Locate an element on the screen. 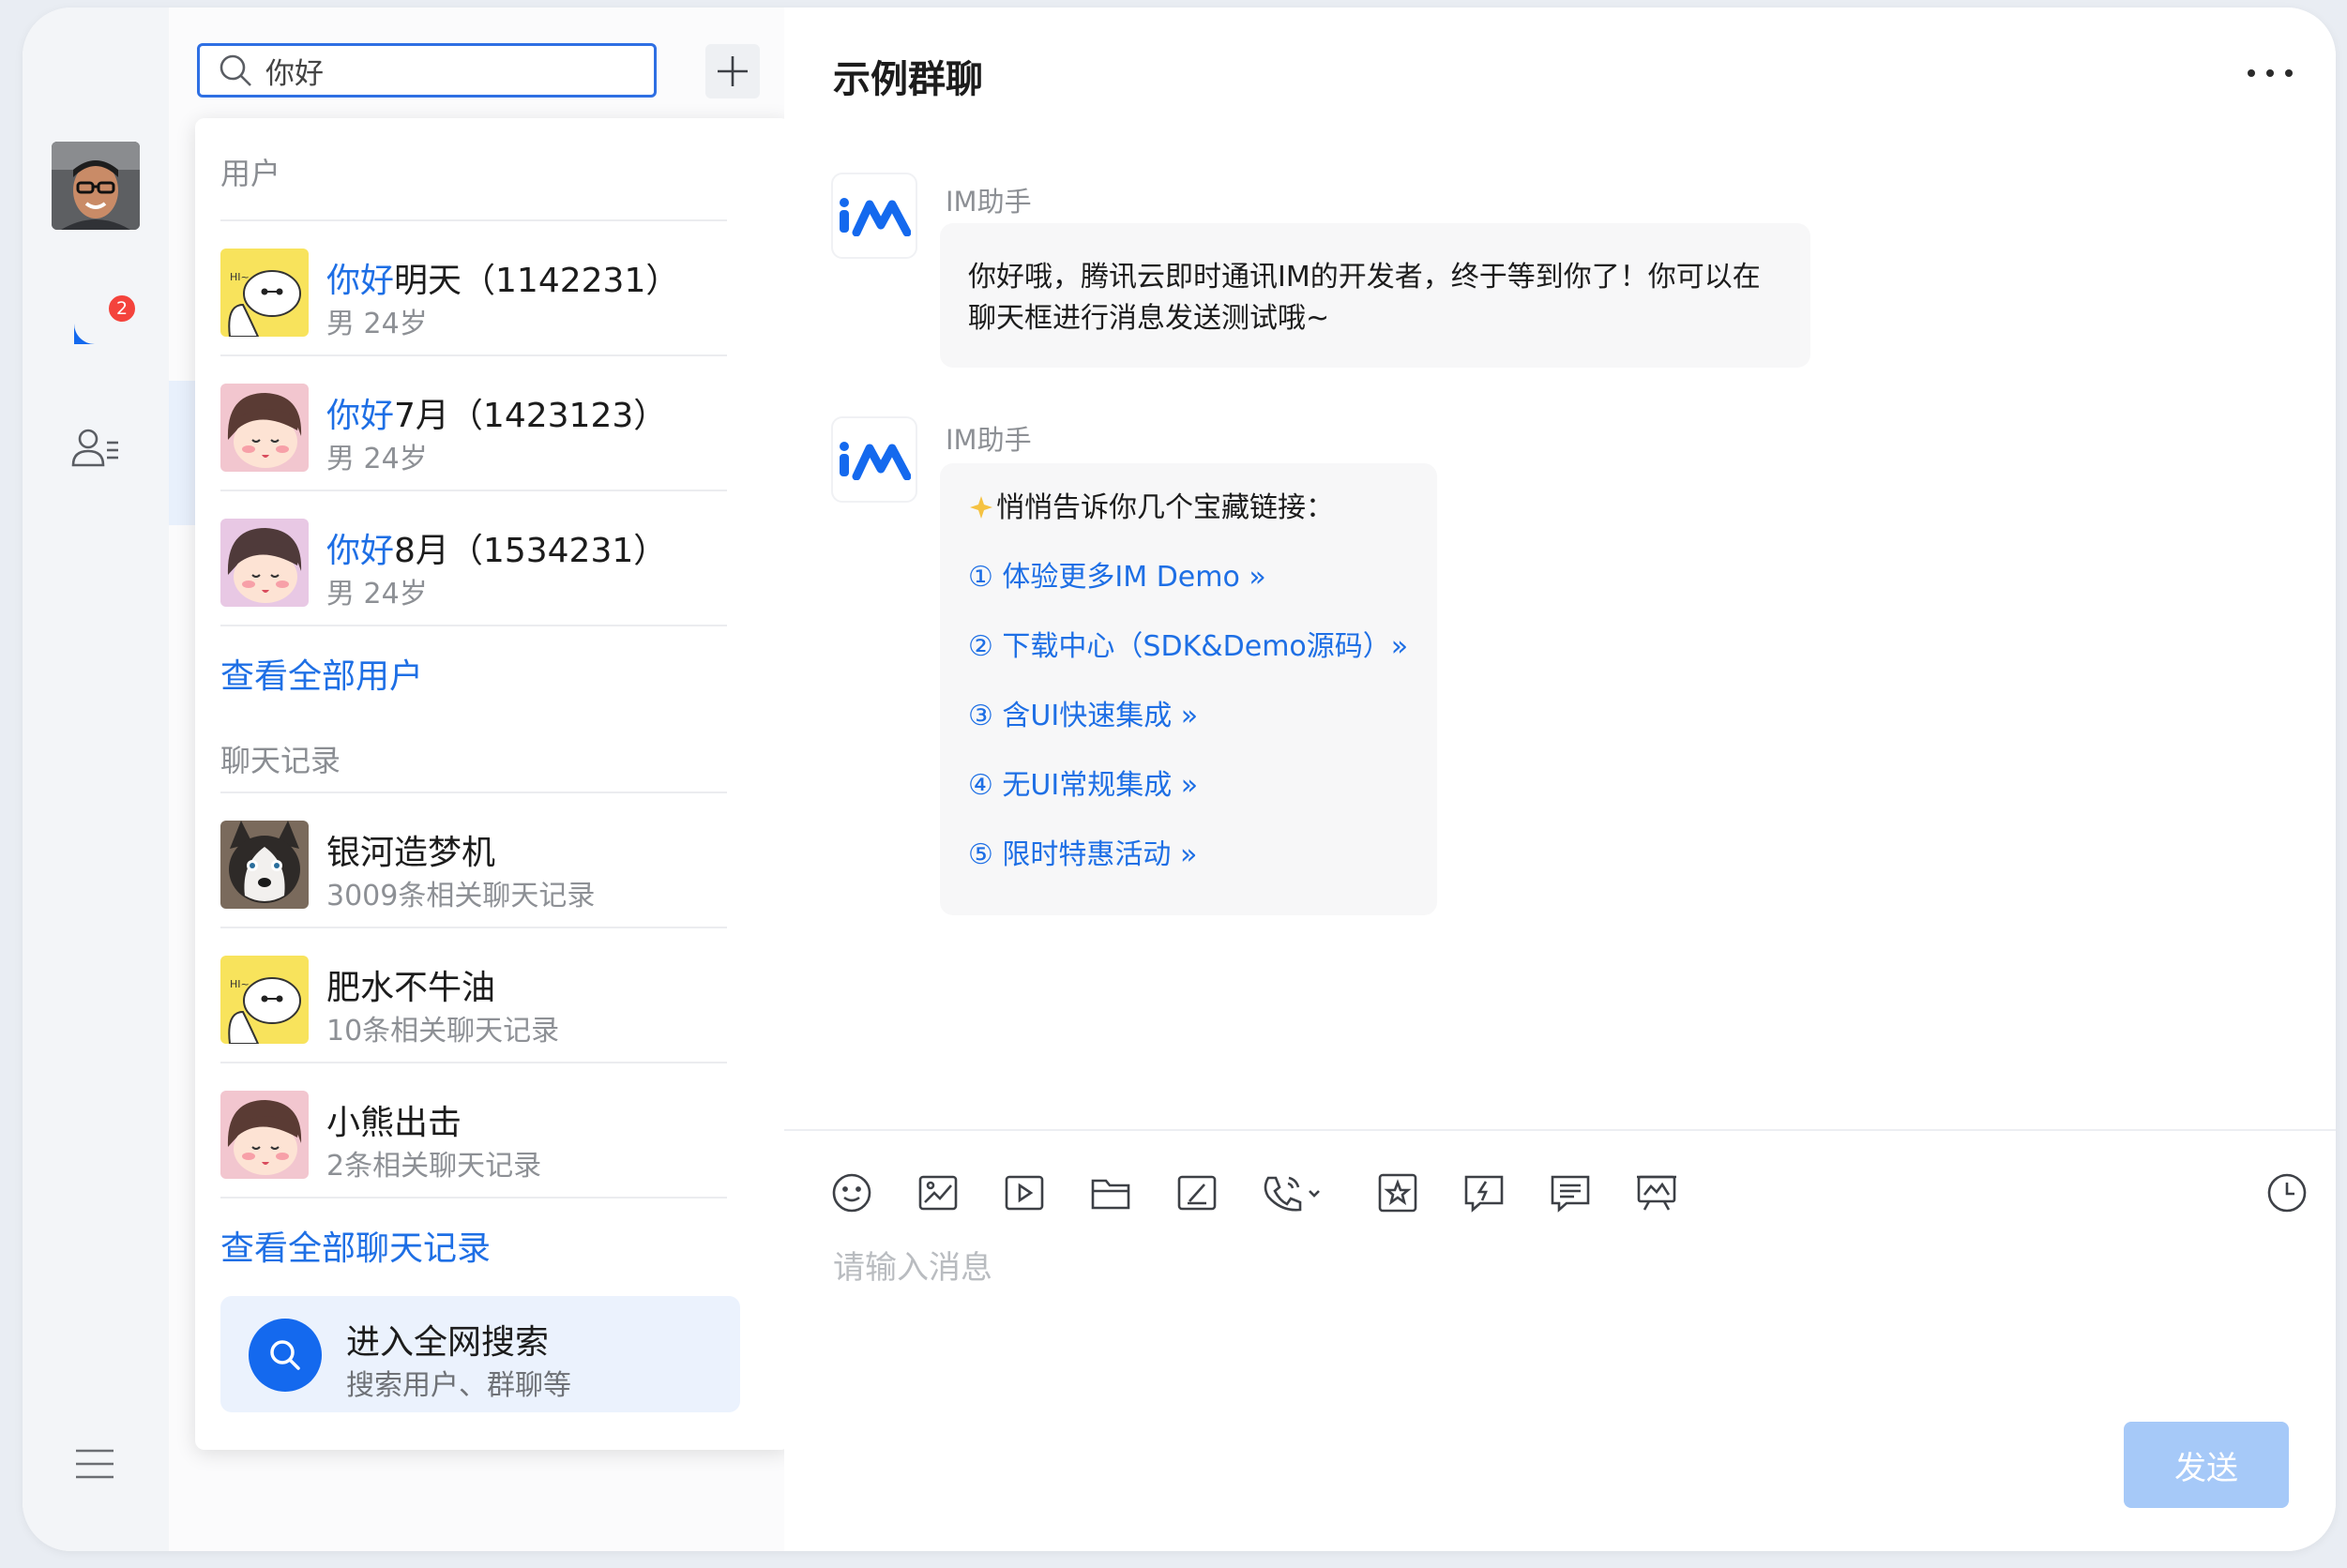  record-result-name: 小熊出击 is located at coordinates (394, 1123).